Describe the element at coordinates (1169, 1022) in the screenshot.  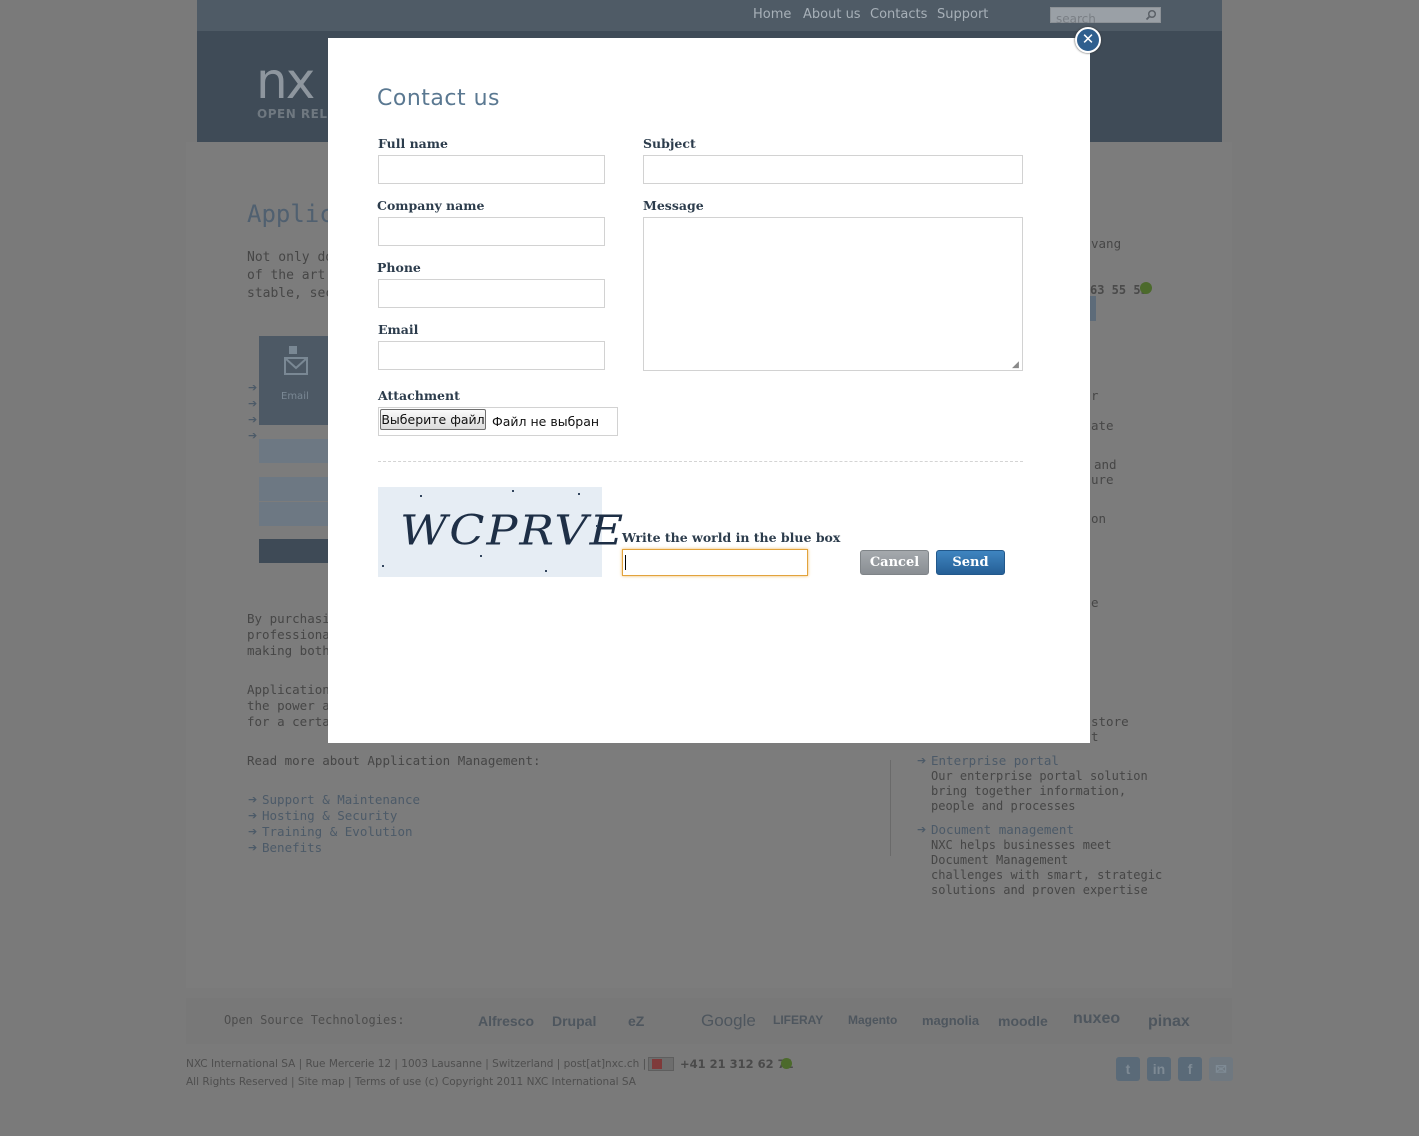
I see `pinax-logo: pinax` at that location.